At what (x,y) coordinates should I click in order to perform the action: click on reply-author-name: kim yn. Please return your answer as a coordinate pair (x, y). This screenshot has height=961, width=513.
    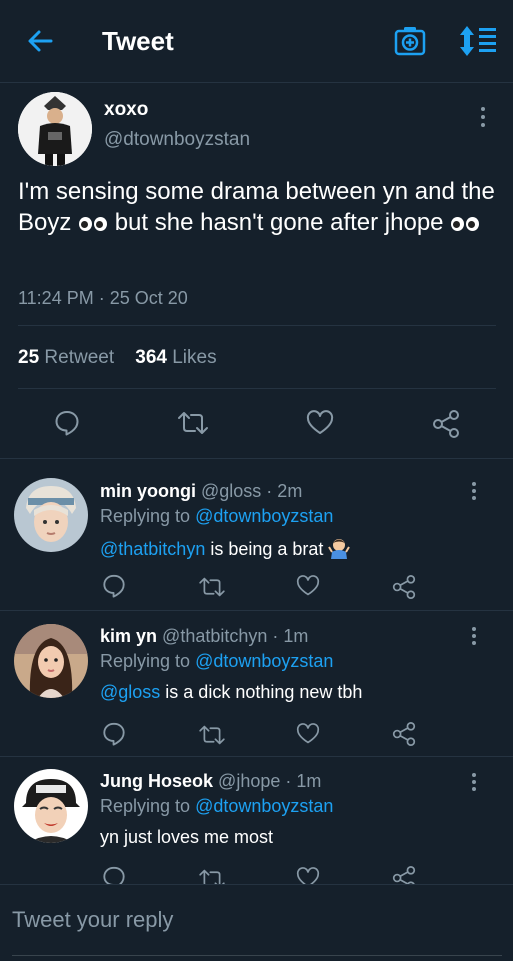
    Looking at the image, I should click on (128, 636).